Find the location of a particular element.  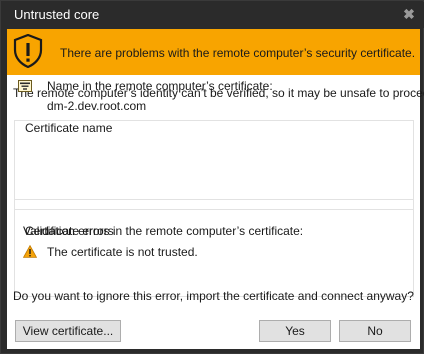

shield-warning-icon is located at coordinates (28, 51).